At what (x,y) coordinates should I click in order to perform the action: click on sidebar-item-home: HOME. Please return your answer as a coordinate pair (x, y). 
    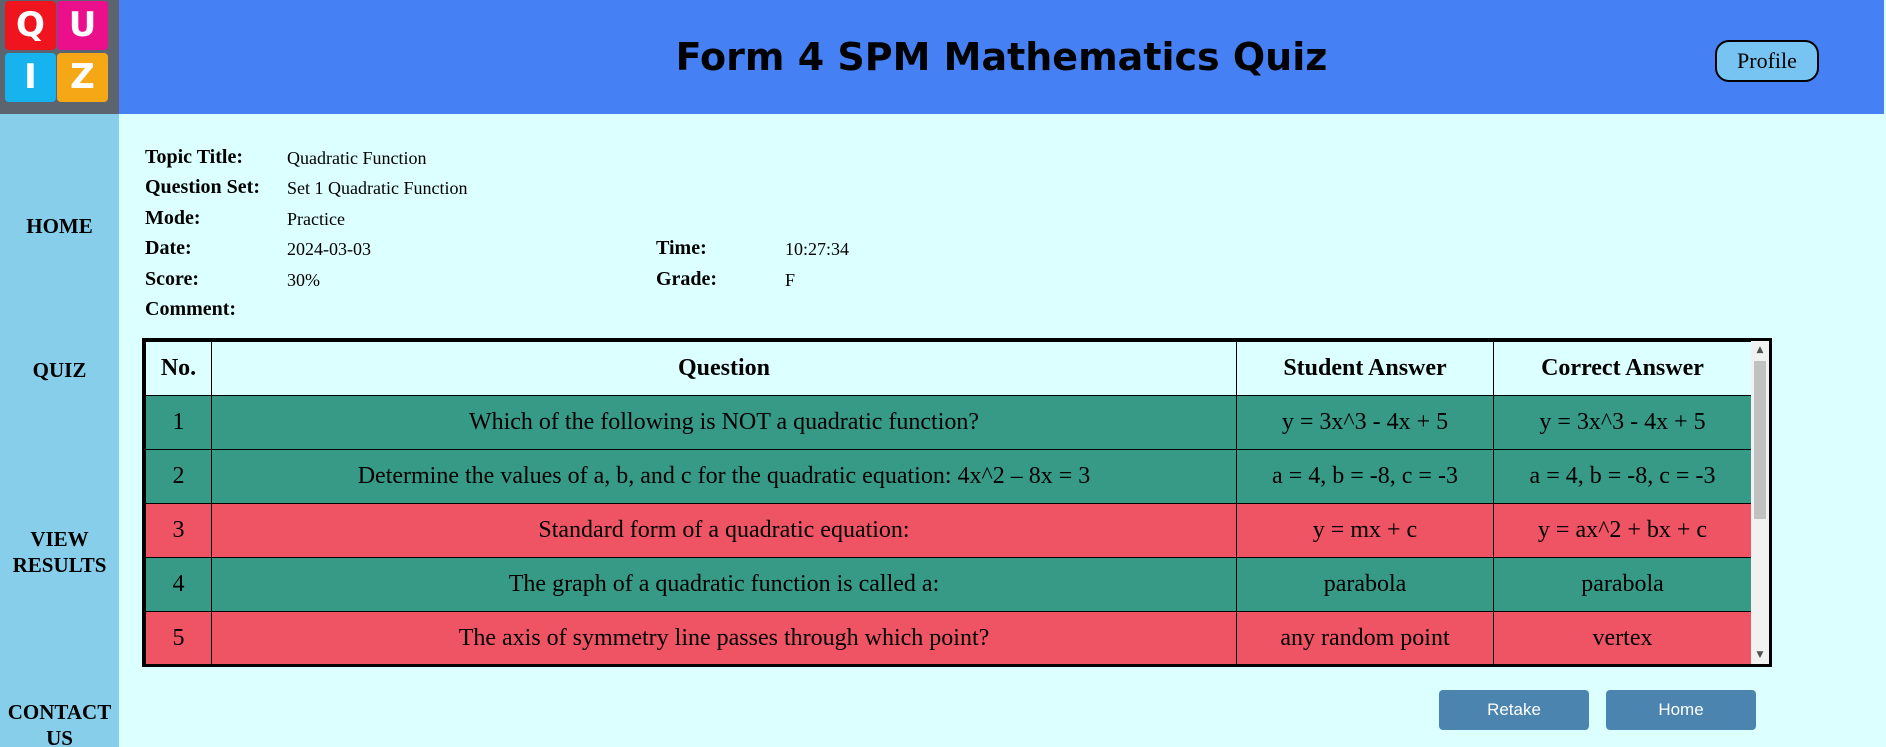
    Looking at the image, I should click on (59, 226).